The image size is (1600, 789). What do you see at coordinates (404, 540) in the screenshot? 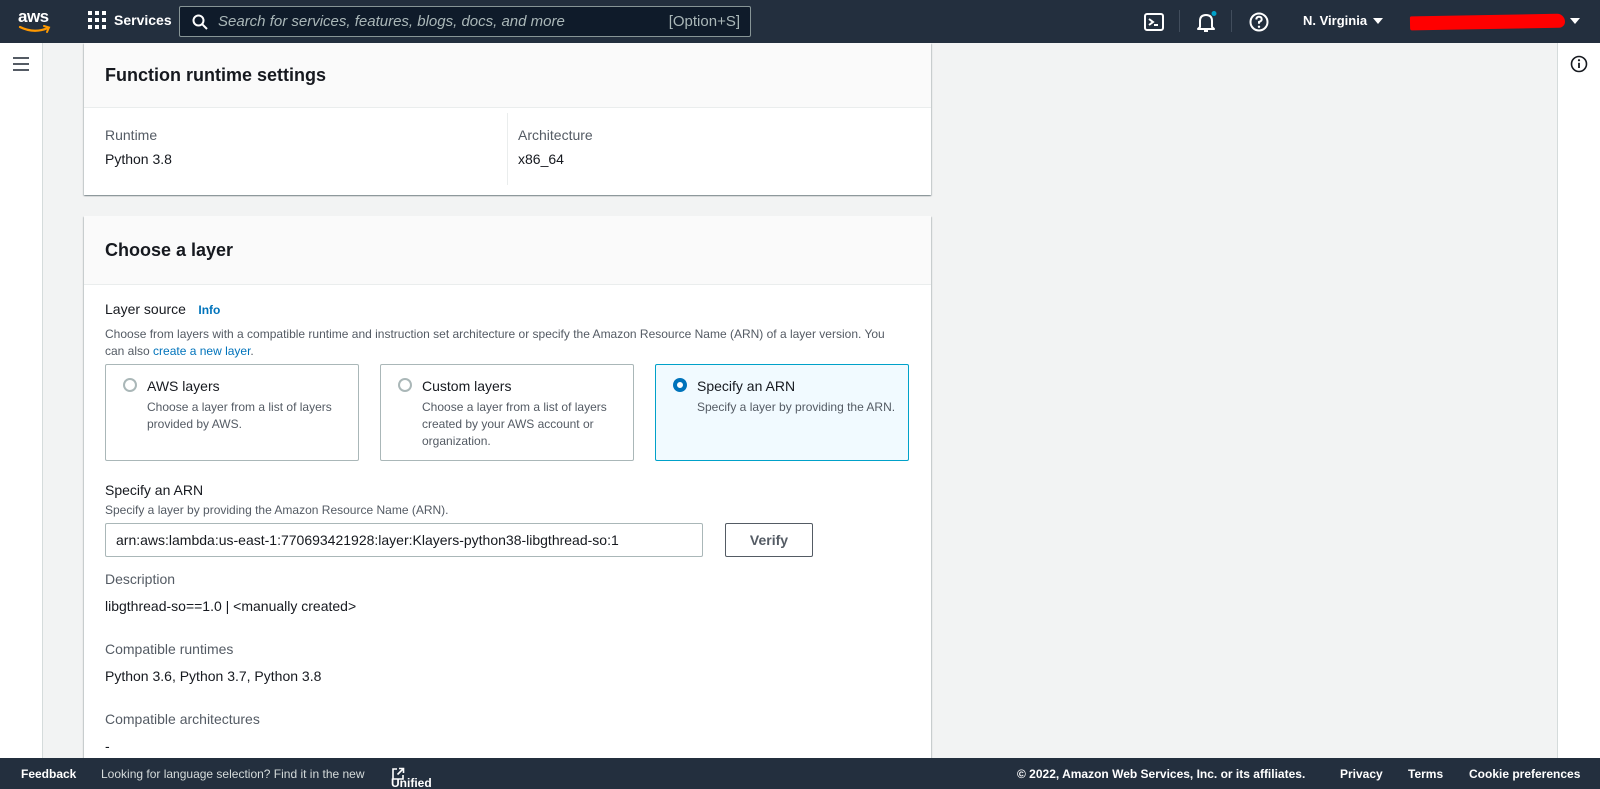
I see `arn-input` at bounding box center [404, 540].